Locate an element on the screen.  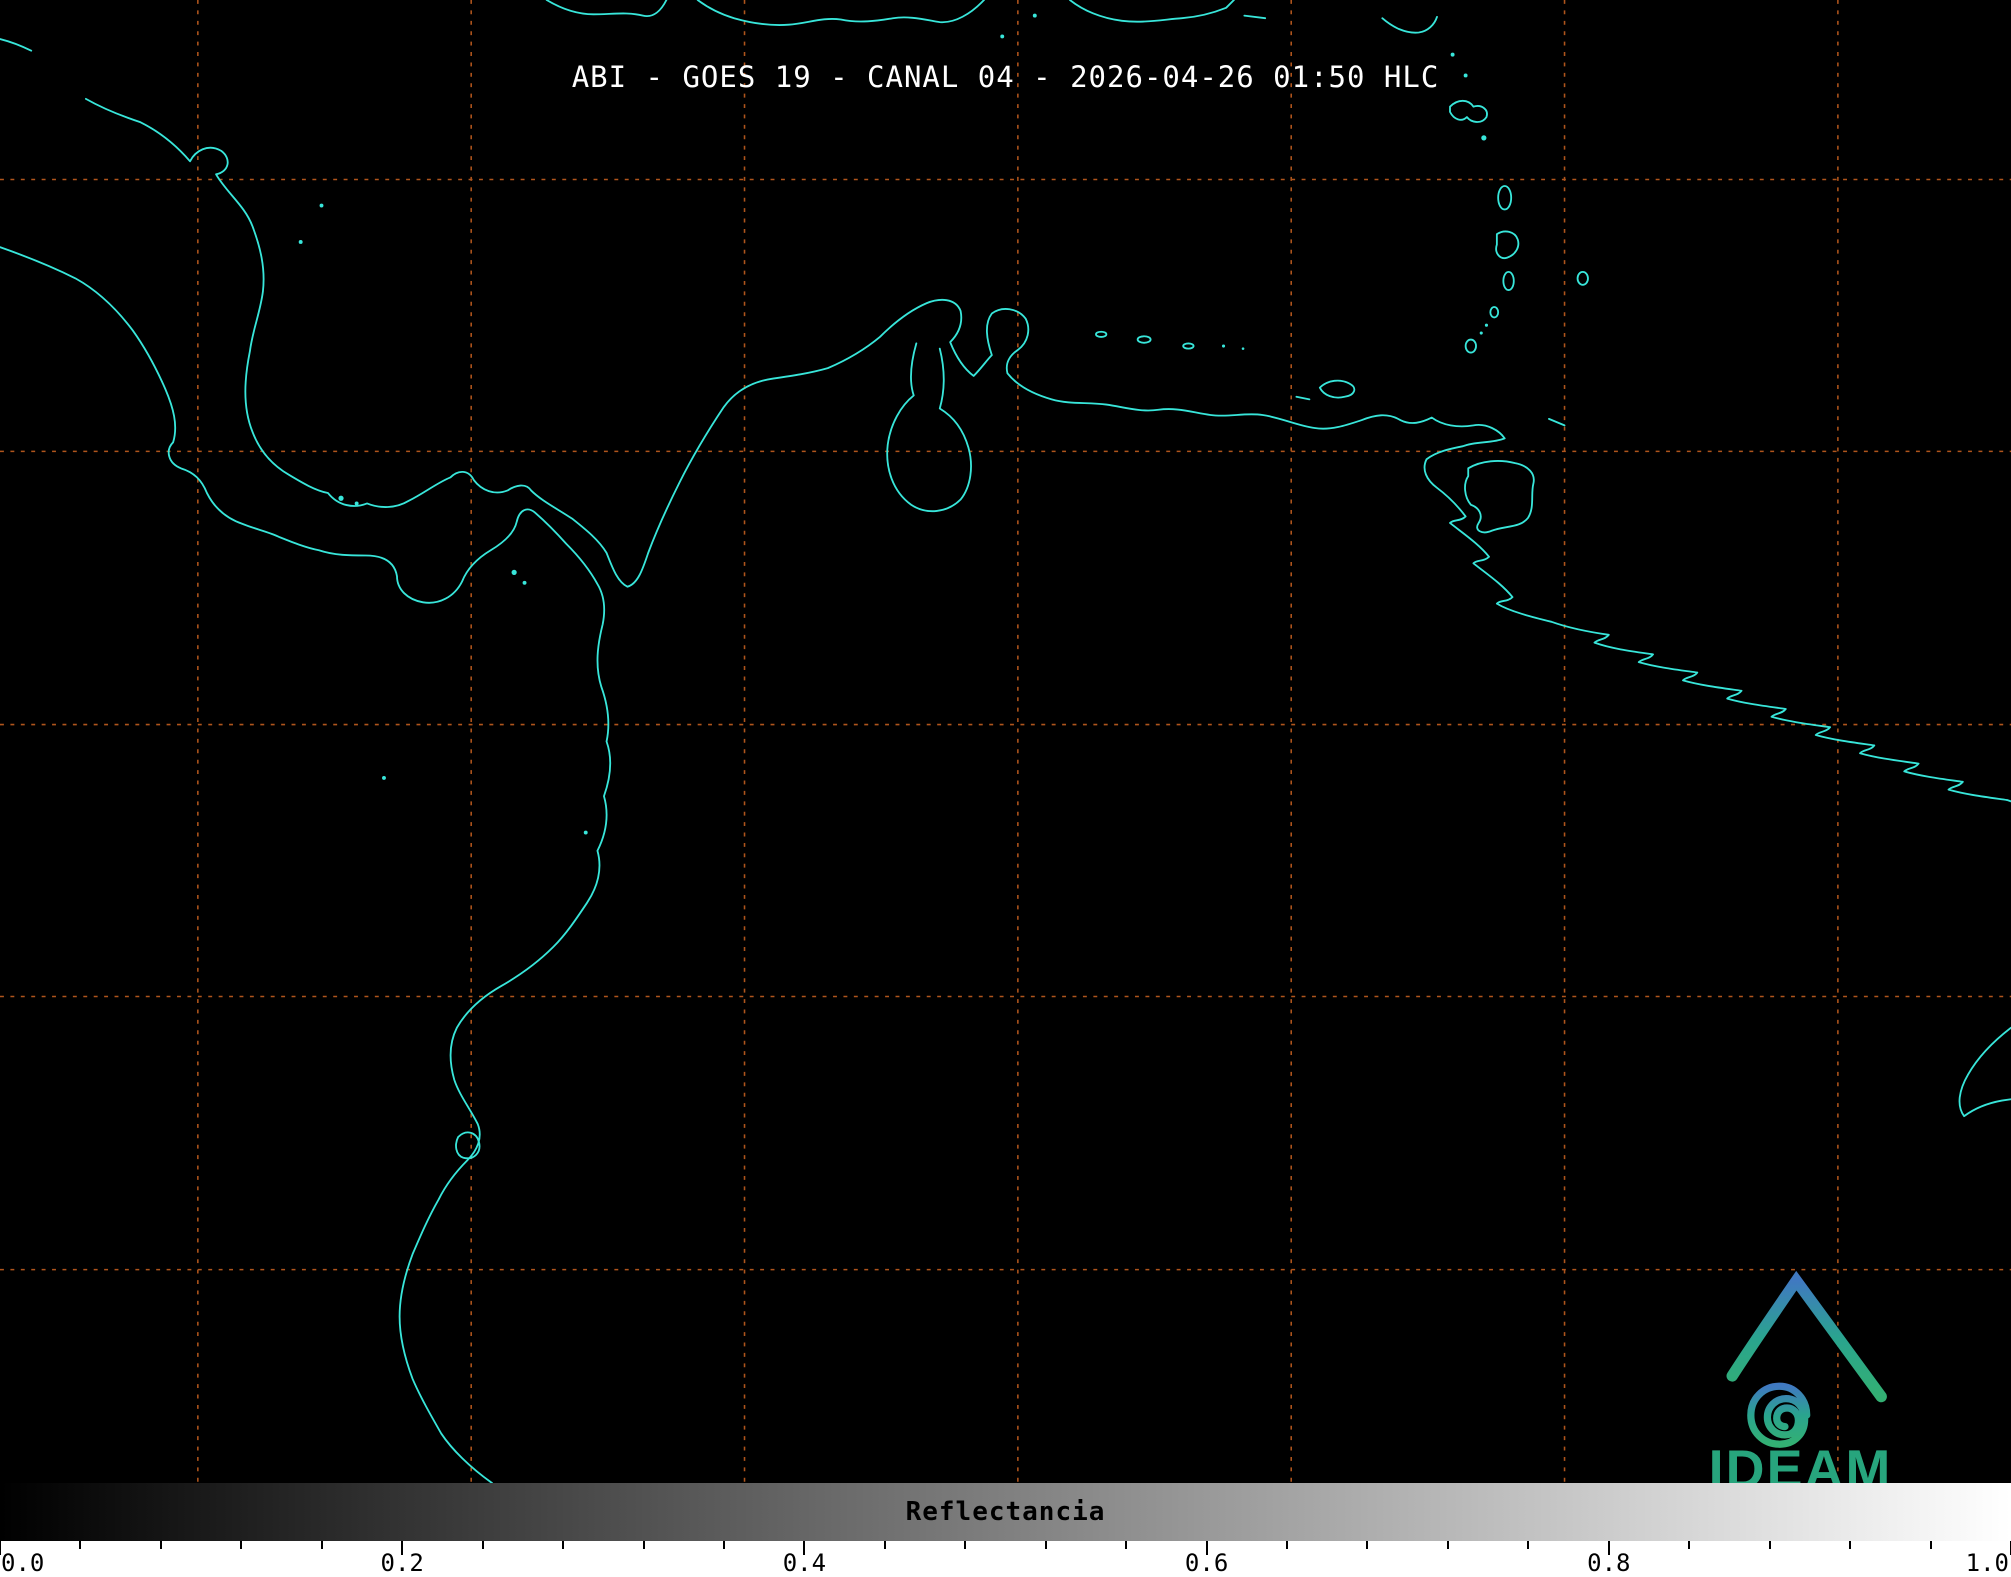
coastline-margarita is located at coordinates (1337, 389).